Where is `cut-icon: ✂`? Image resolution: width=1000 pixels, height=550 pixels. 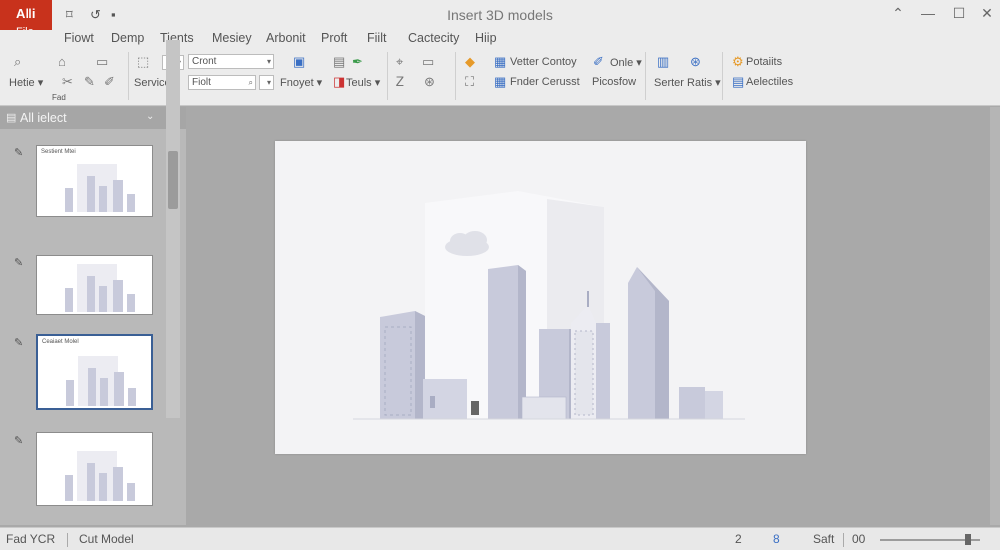 cut-icon: ✂ is located at coordinates (67, 82).